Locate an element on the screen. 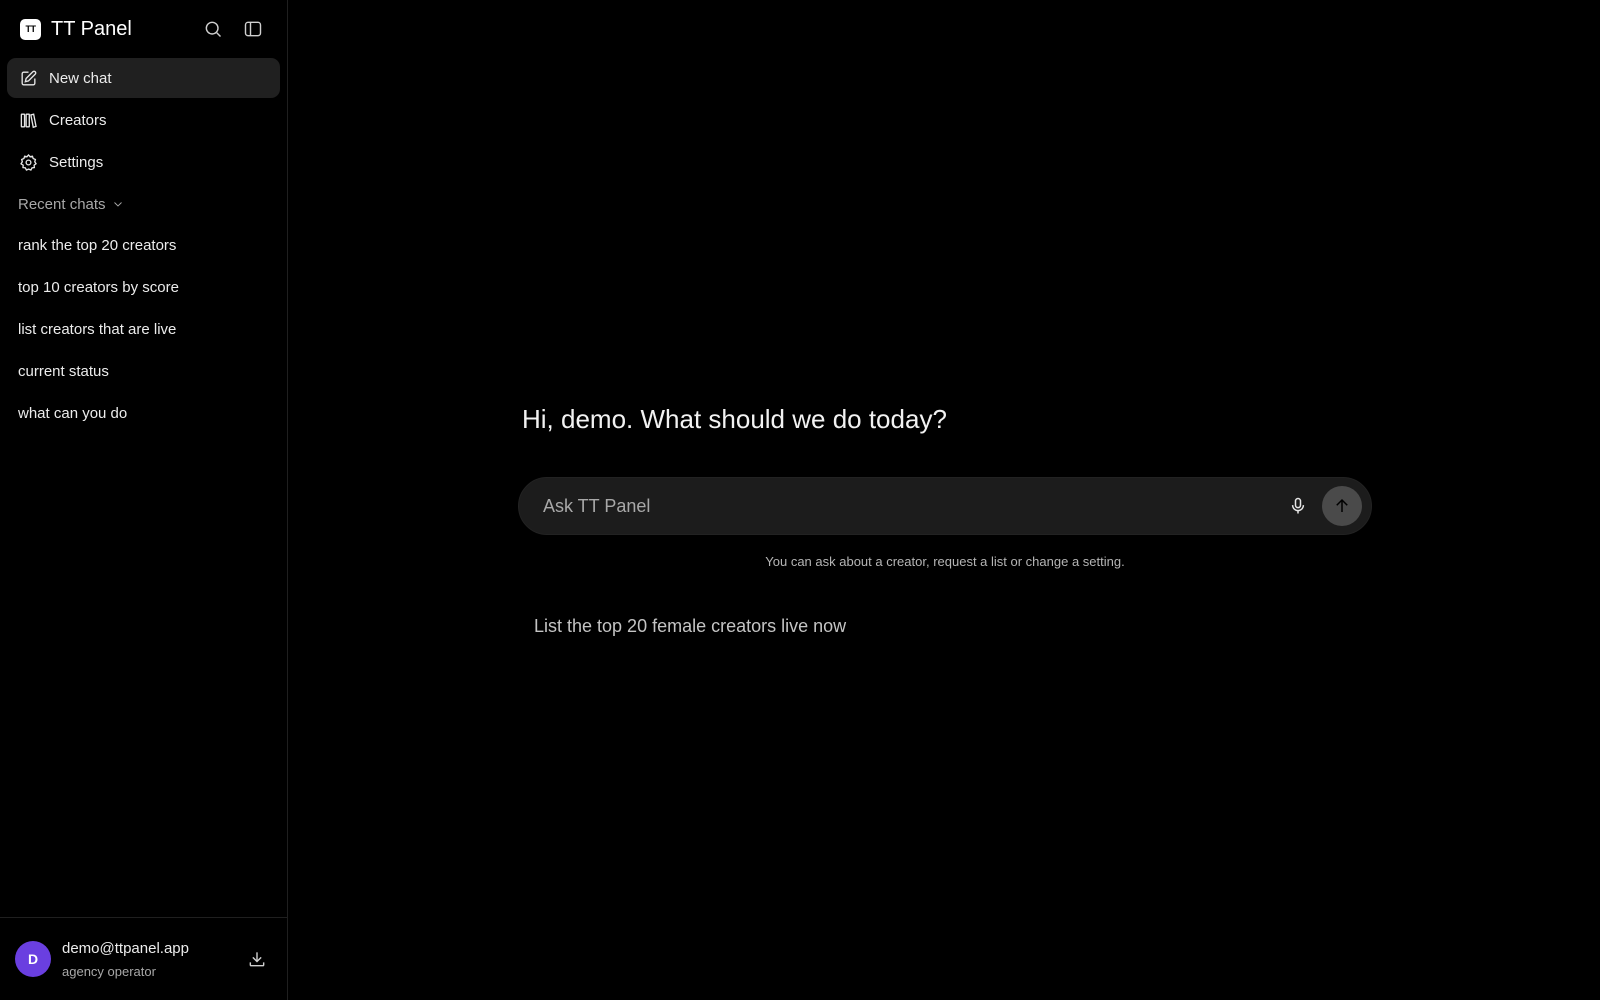 The image size is (1600, 1000). recent-chat-item: current status is located at coordinates (143, 371).